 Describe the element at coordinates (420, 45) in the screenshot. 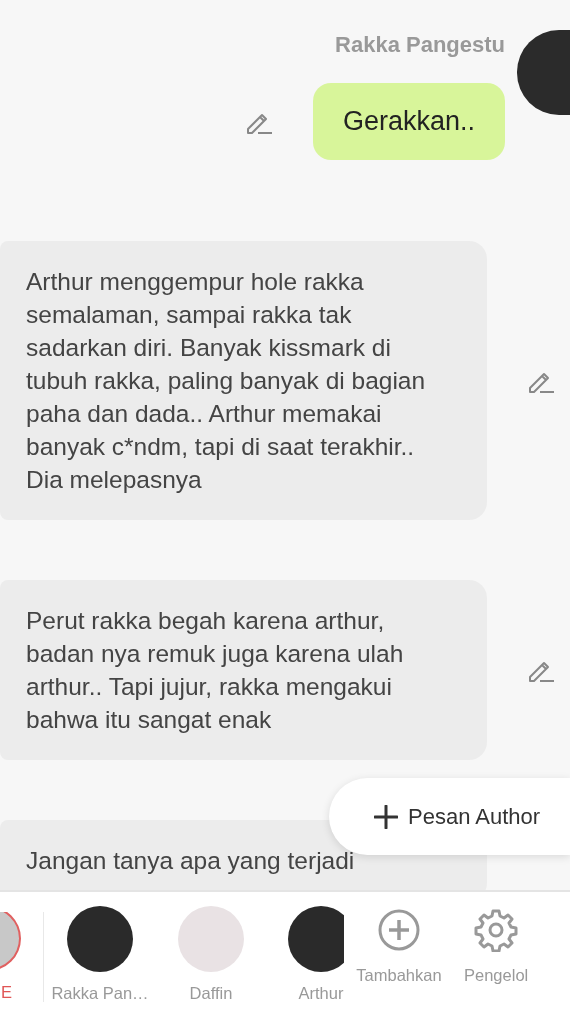

I see `sender-name: Rakka Pangestu` at that location.